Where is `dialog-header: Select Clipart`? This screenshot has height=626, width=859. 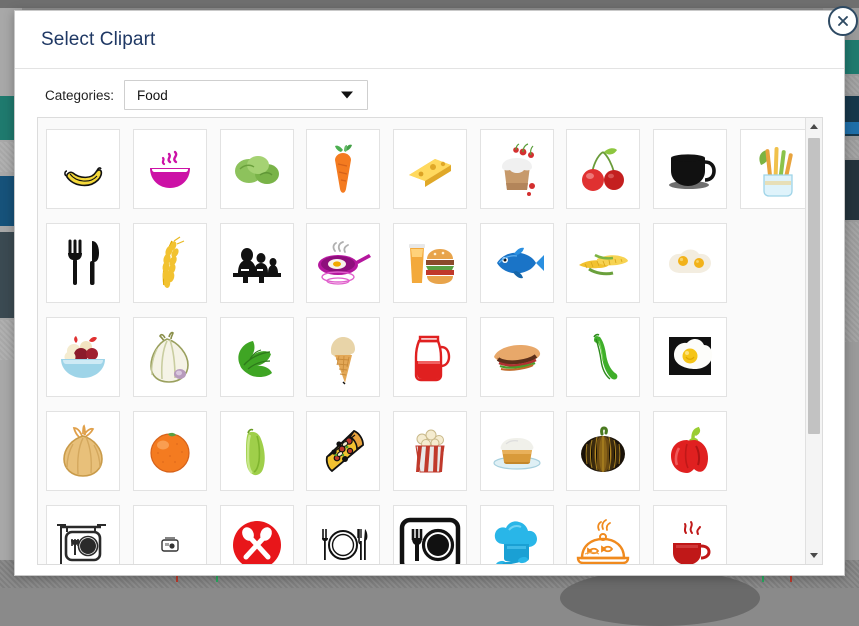
dialog-header: Select Clipart is located at coordinates (429, 40).